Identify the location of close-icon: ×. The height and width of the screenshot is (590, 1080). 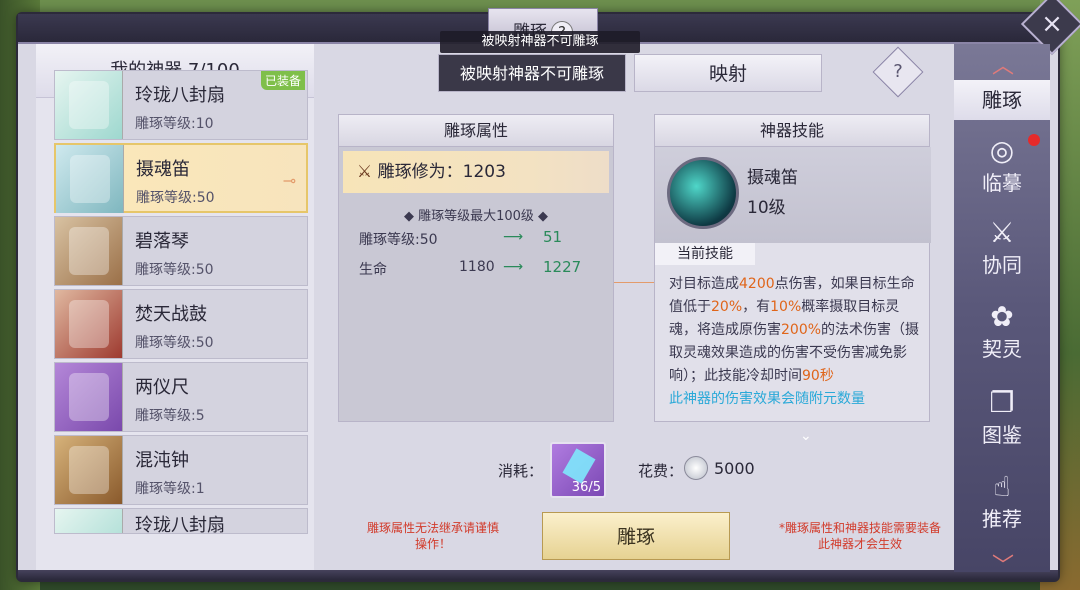
(1052, 24).